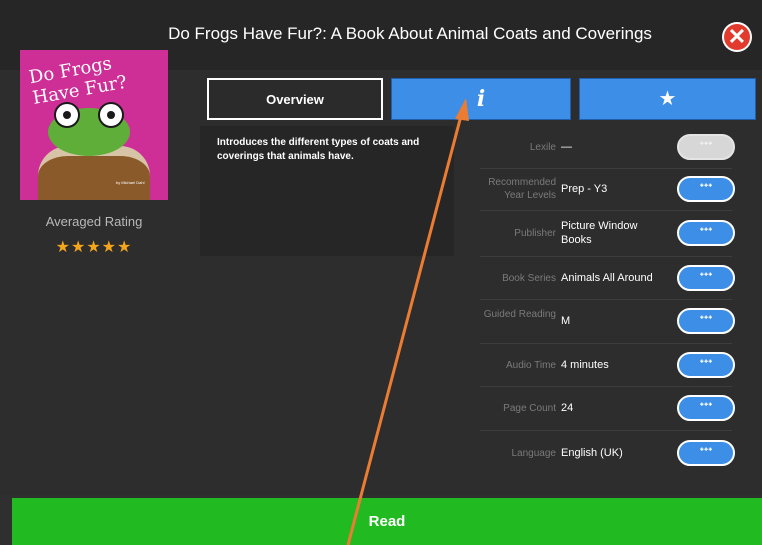 The height and width of the screenshot is (545, 762). What do you see at coordinates (607, 147) in the screenshot?
I see `meta-row-lexile: Lexile — ᐩᐩᐩ` at bounding box center [607, 147].